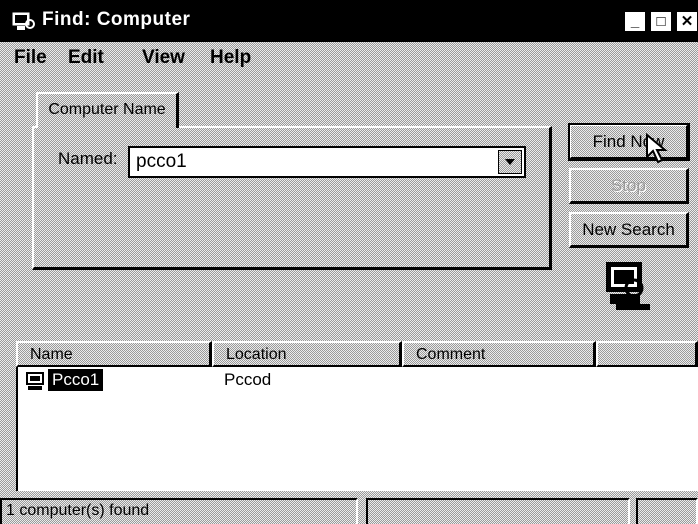  What do you see at coordinates (667, 511) in the screenshot?
I see `size-grip` at bounding box center [667, 511].